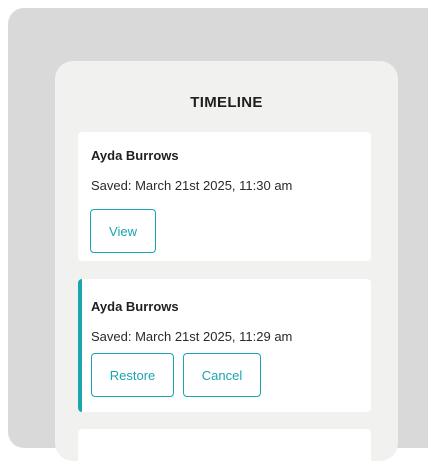 This screenshot has width=428, height=469. I want to click on entry-saved-time: Saved: March 21st 2025, 11:29 am, so click(192, 336).